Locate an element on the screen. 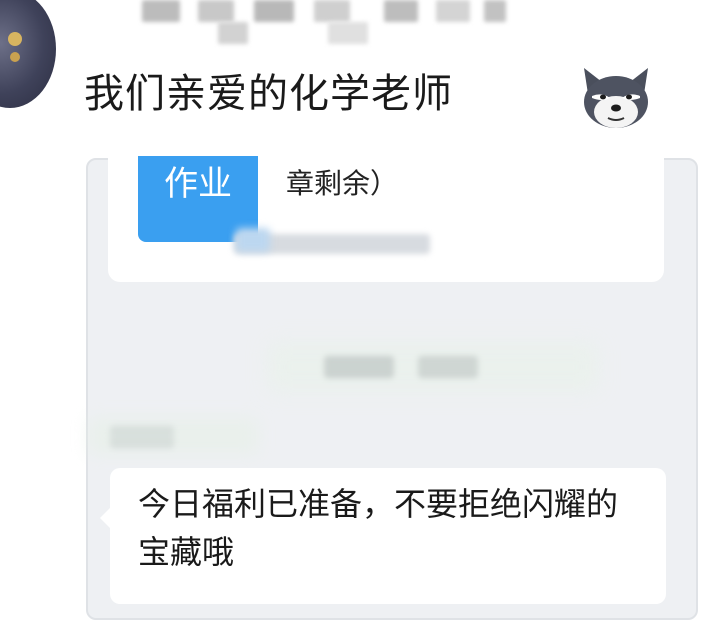 This screenshot has width=721, height=625. blurred-card-meta-accent is located at coordinates (253, 240).